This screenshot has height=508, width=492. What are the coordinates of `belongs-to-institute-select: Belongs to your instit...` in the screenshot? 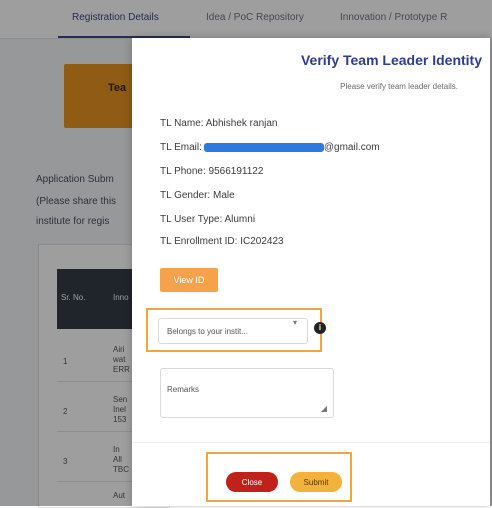 It's located at (233, 331).